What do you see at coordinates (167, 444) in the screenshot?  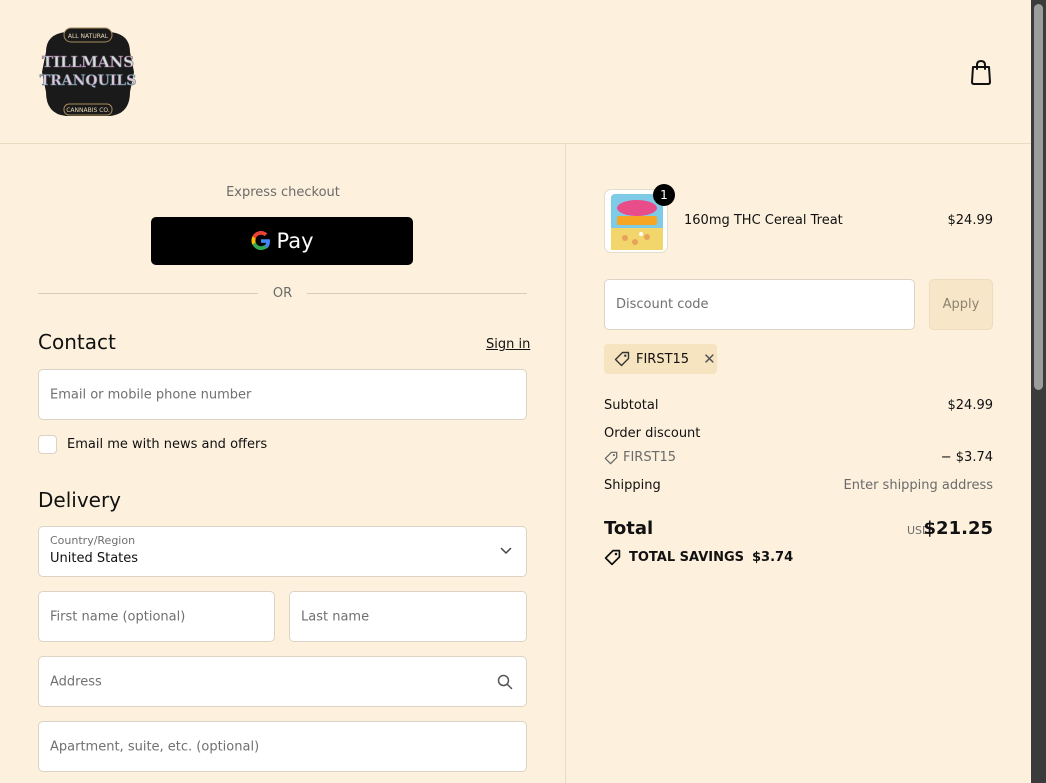 I see `newsletter-label: Email me with news and offers` at bounding box center [167, 444].